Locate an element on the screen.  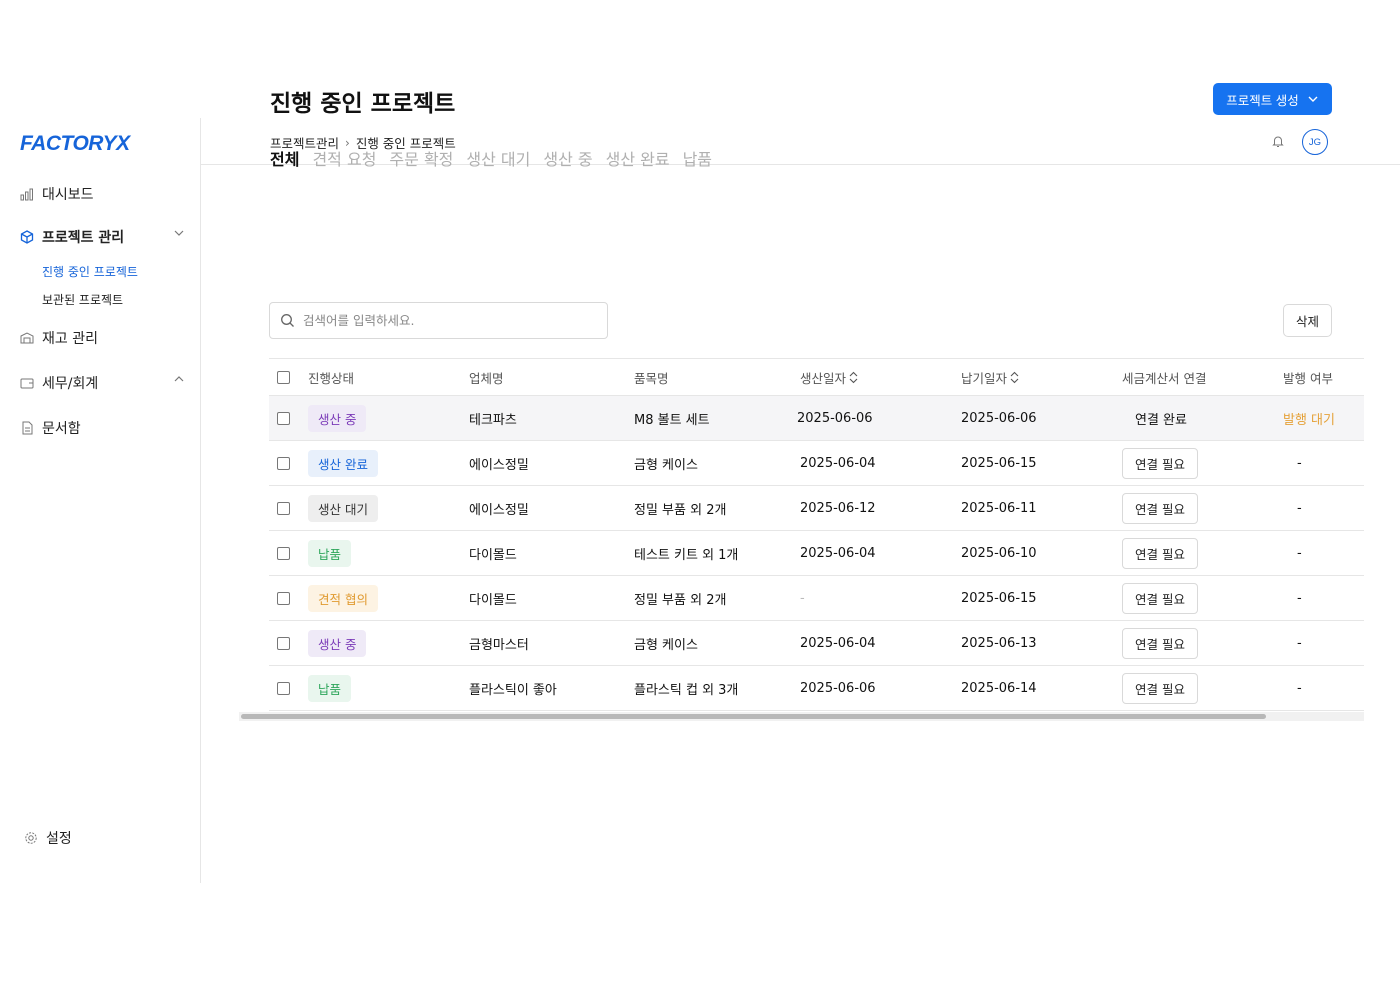
create-project-label: 프로젝트 생성 is located at coordinates (1262, 100).